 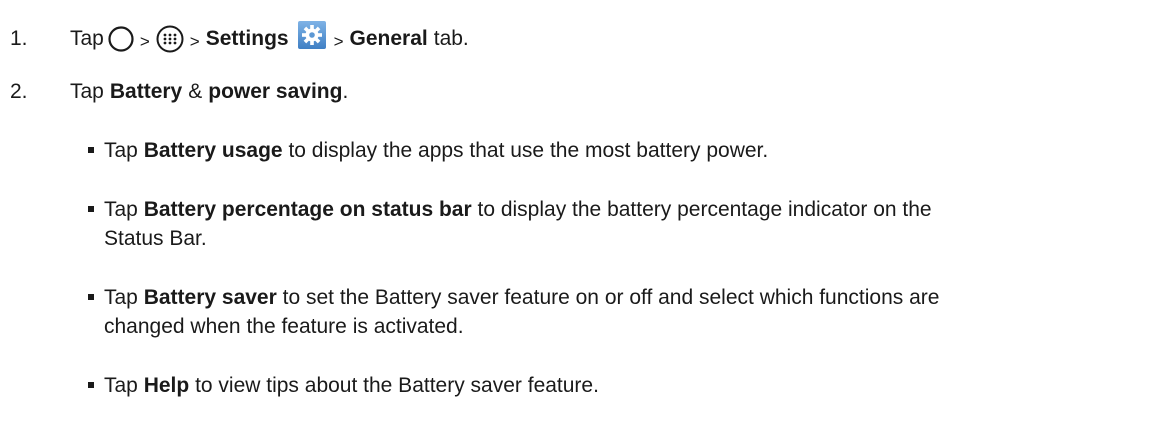 What do you see at coordinates (213, 150) in the screenshot?
I see `battery-usage-label: Battery usage` at bounding box center [213, 150].